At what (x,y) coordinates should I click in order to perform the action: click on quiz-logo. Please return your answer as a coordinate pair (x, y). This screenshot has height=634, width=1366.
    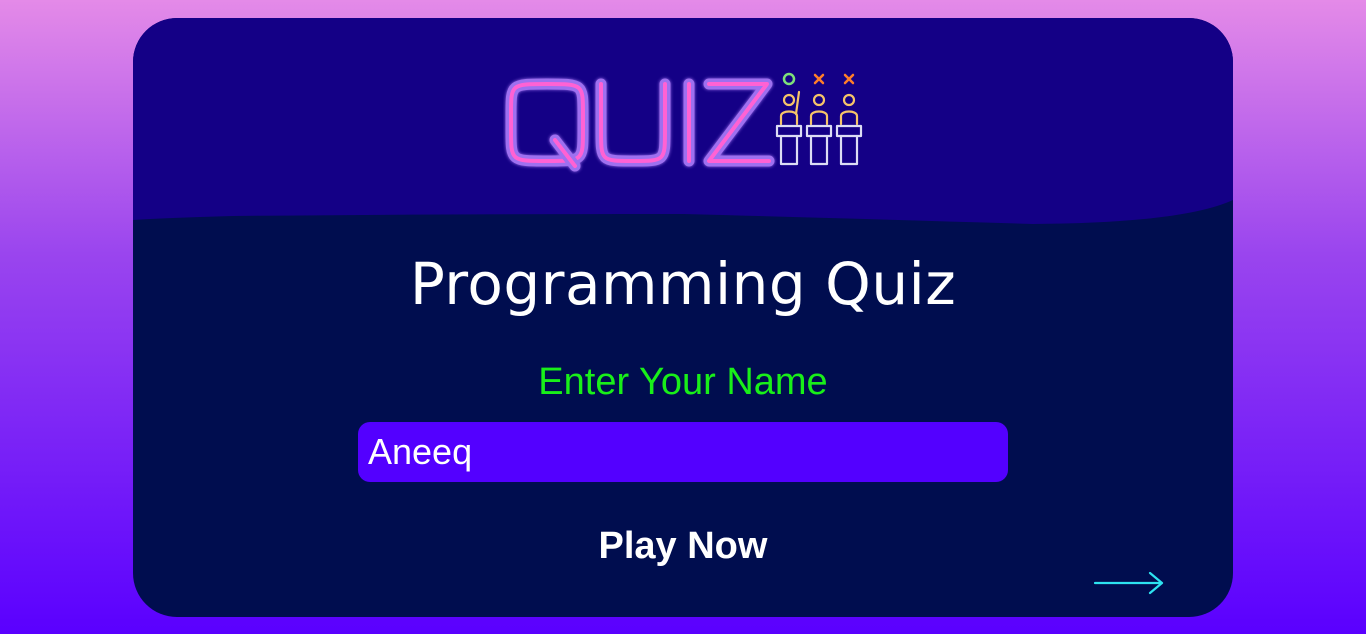
    Looking at the image, I should click on (684, 122).